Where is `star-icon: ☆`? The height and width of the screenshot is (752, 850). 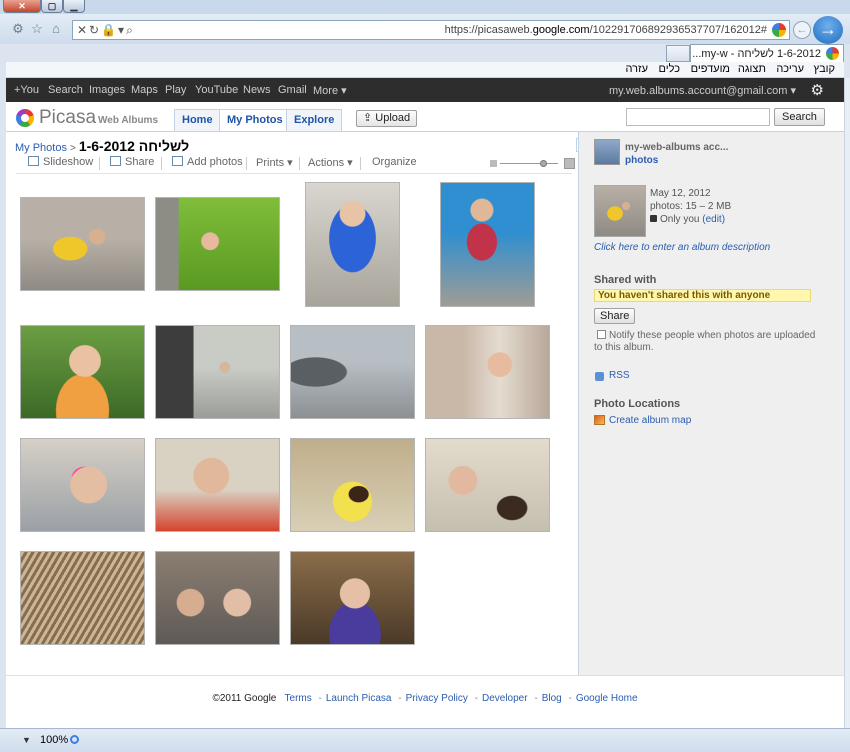 star-icon: ☆ is located at coordinates (37, 29).